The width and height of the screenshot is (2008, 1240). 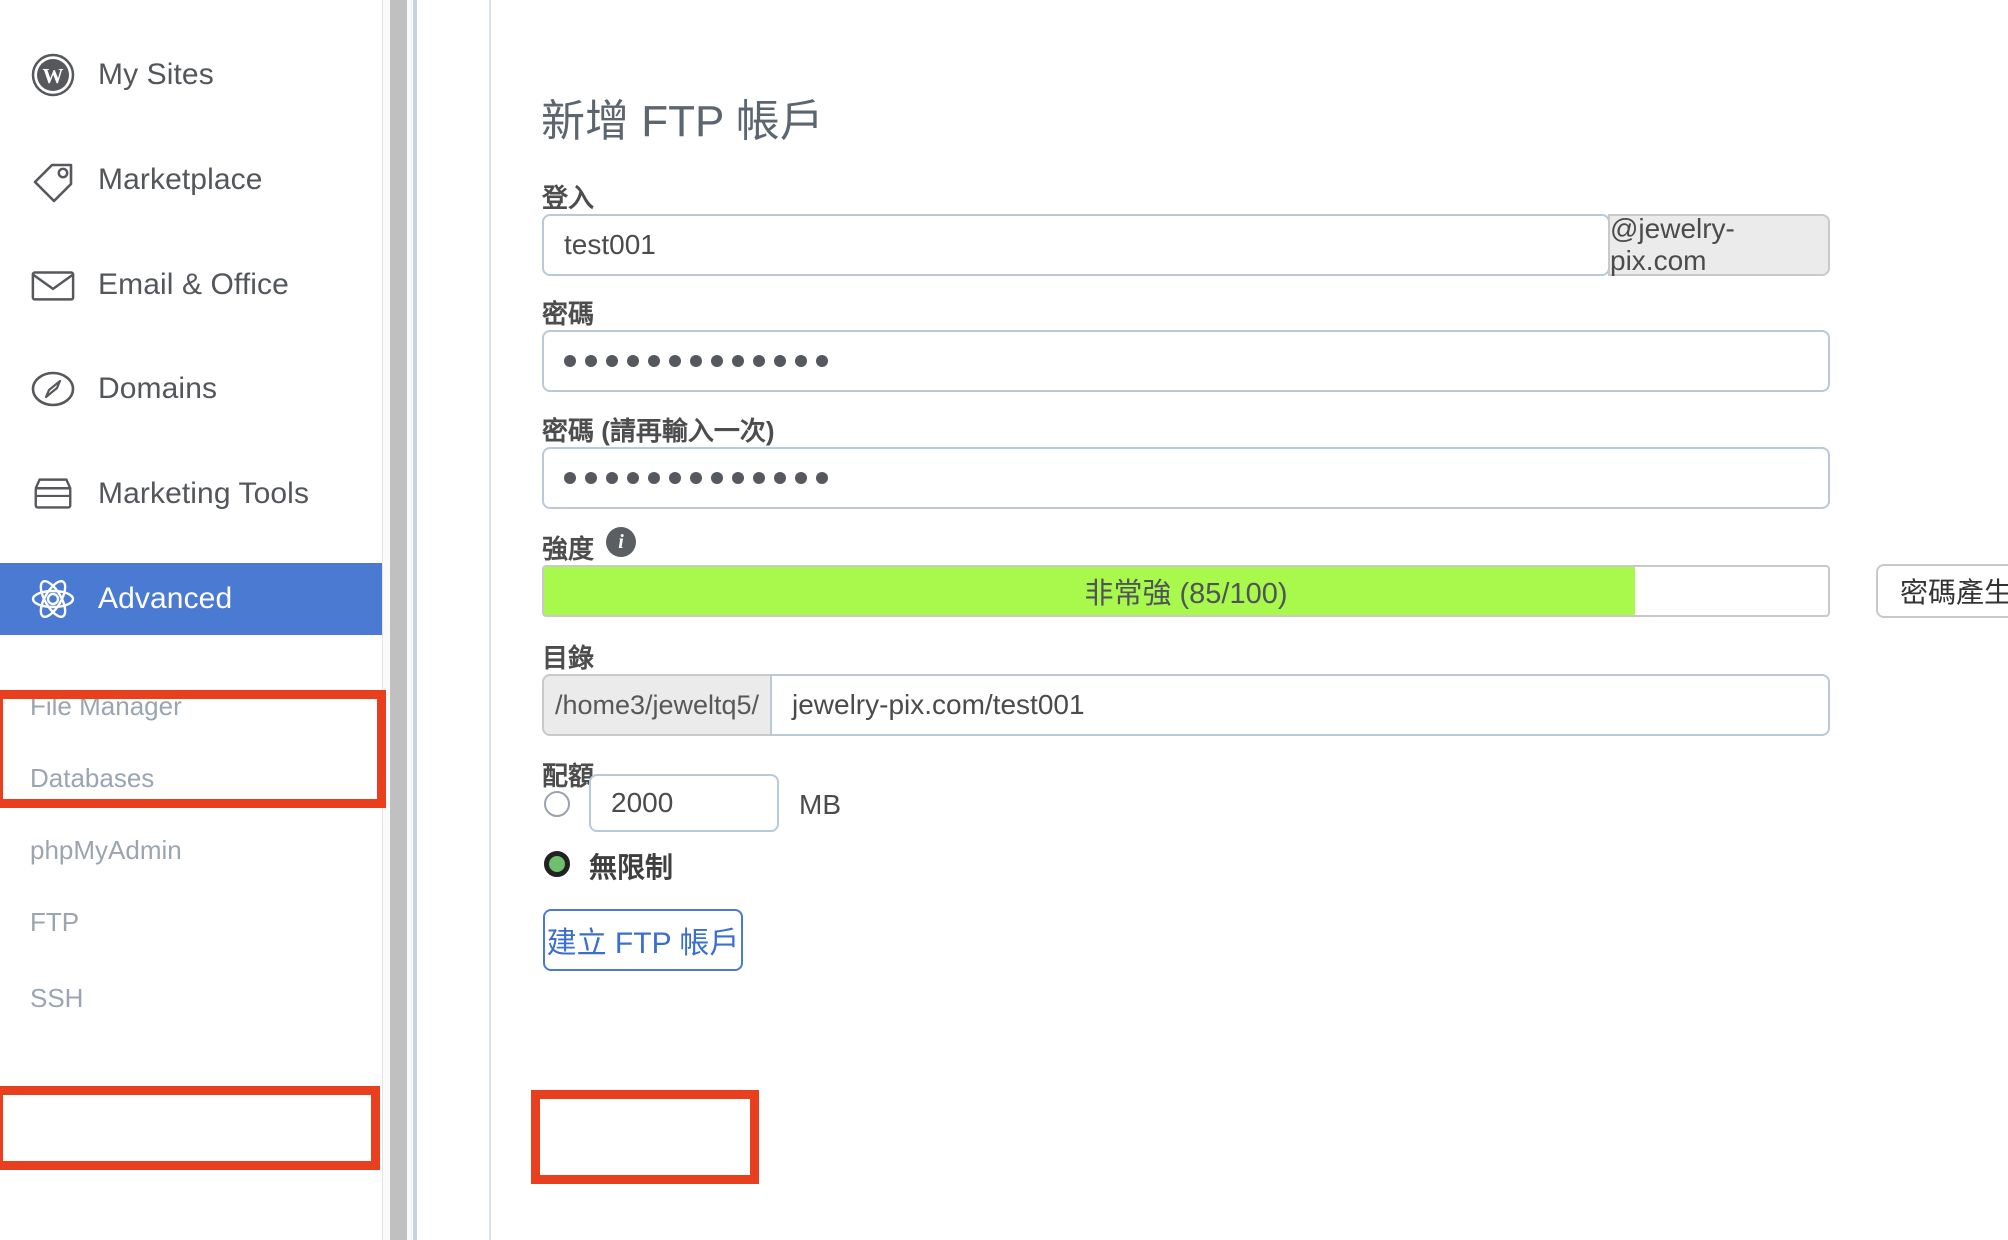 What do you see at coordinates (55, 921) in the screenshot?
I see `sidebar-subitem-label: FTP` at bounding box center [55, 921].